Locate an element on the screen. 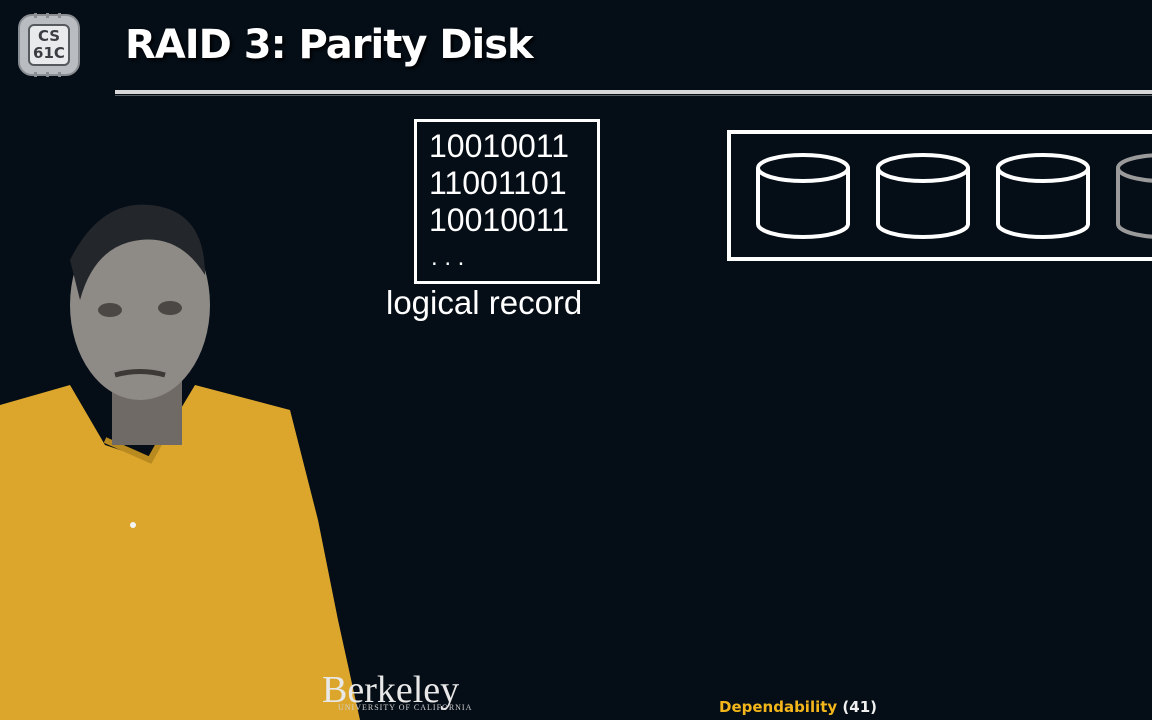 Image resolution: width=1152 pixels, height=720 pixels. parity-disk-icon is located at coordinates (1134, 196).